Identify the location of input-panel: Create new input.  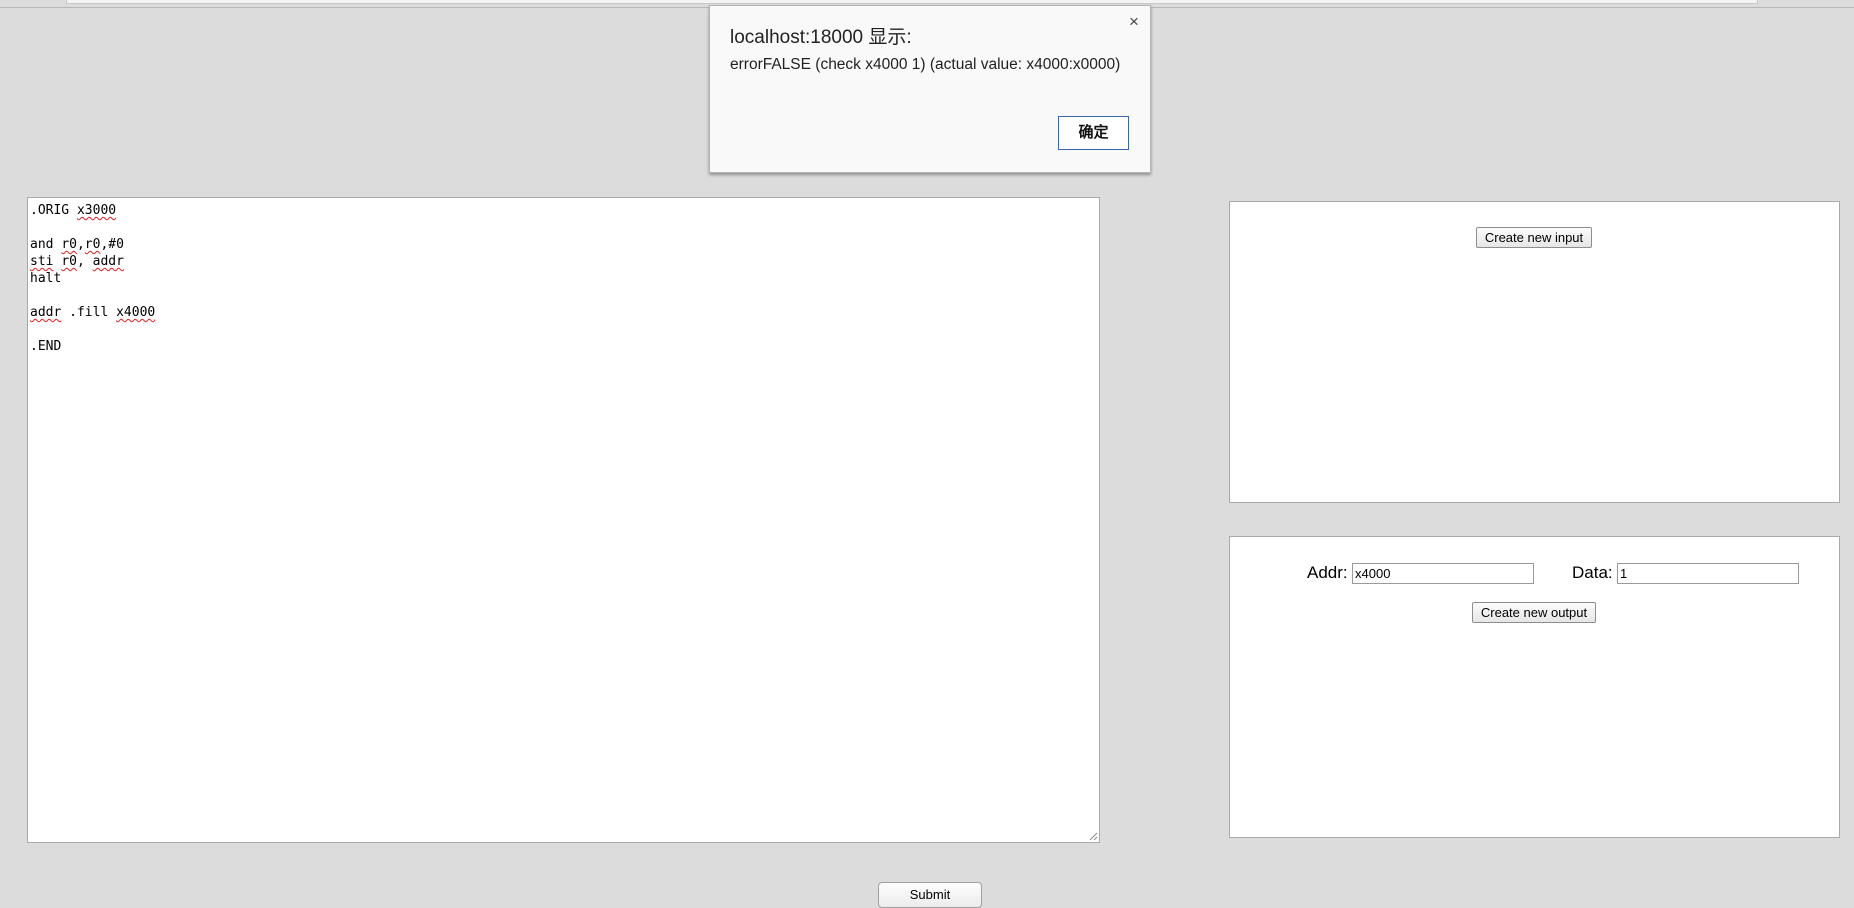
(1534, 352).